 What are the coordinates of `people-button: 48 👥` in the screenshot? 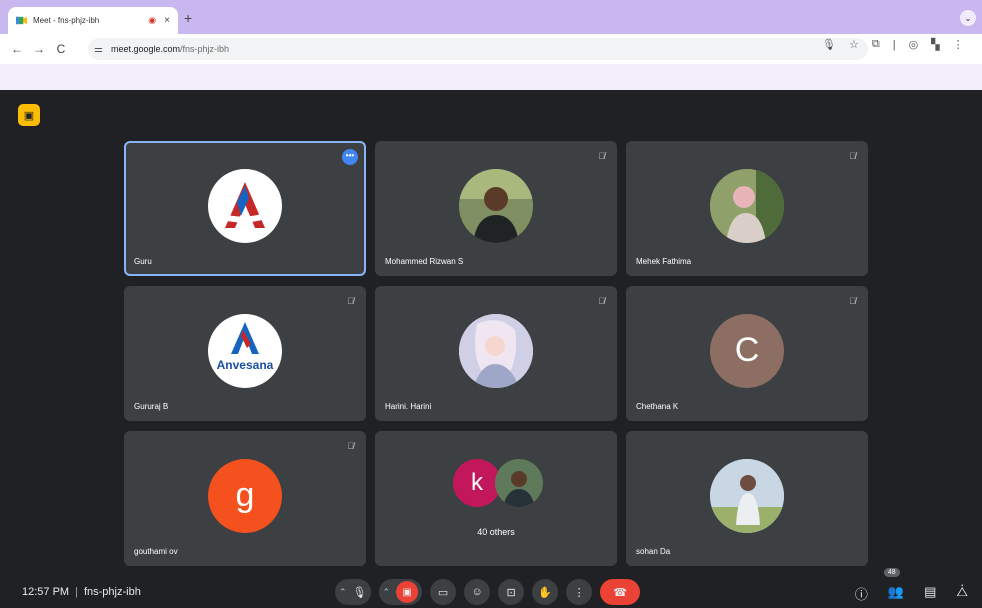 It's located at (894, 585).